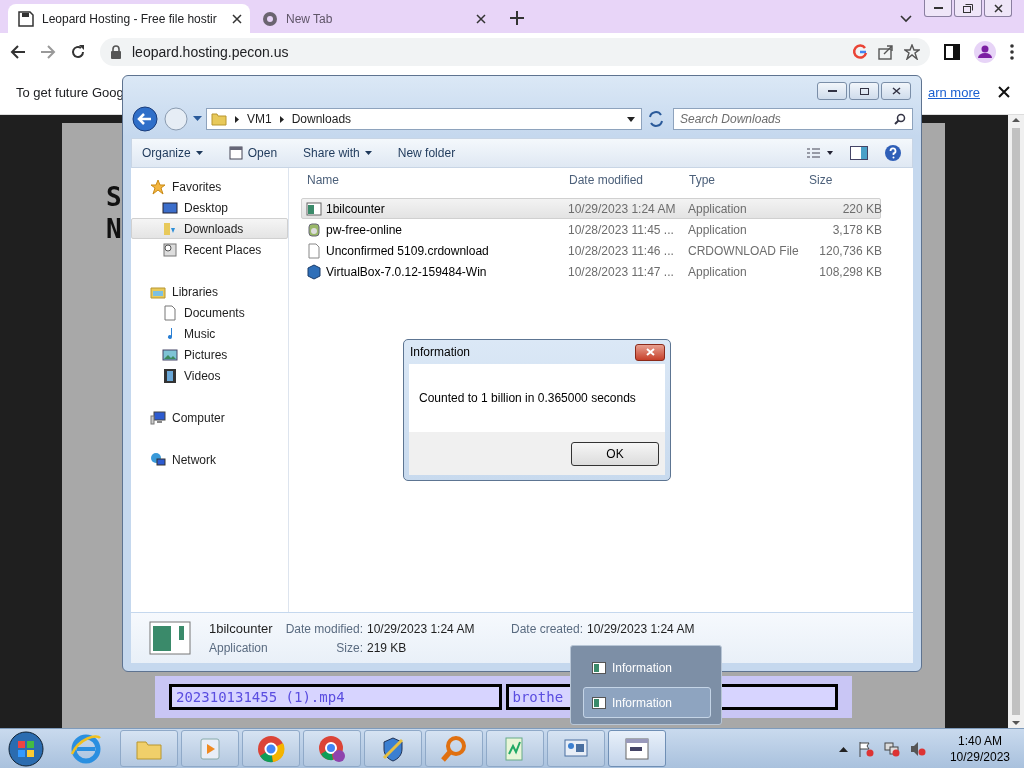  I want to click on dialog-title: Information, so click(440, 352).